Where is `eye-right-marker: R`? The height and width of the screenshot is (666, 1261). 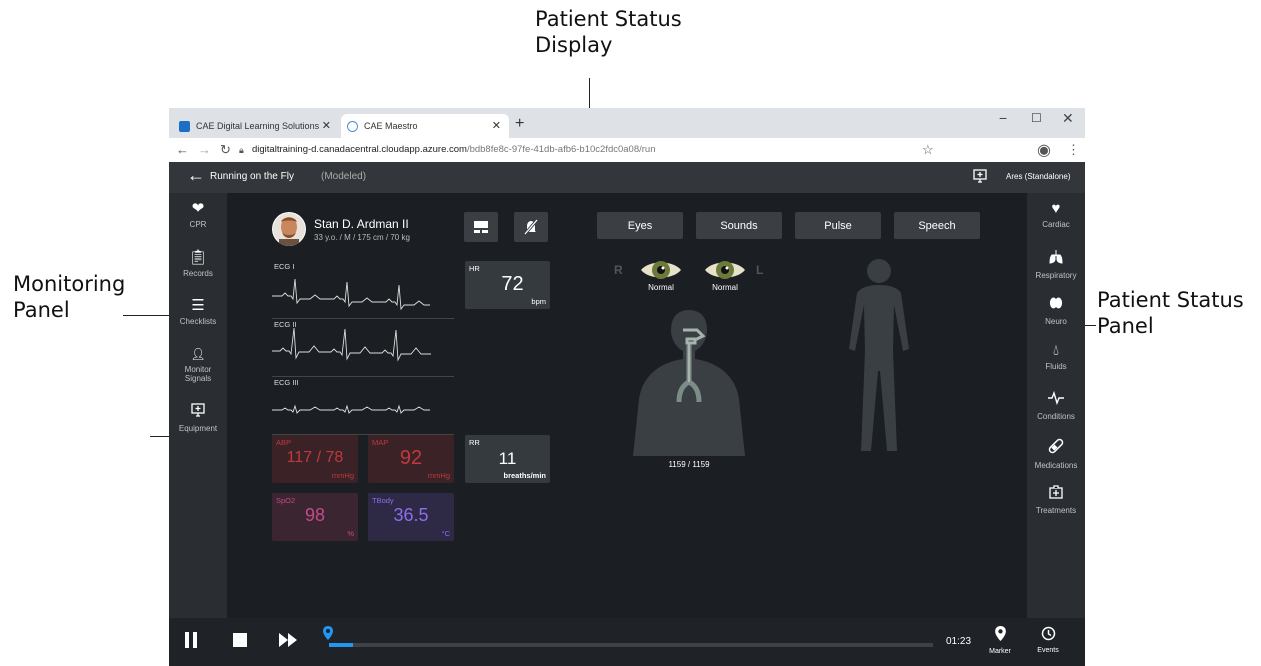 eye-right-marker: R is located at coordinates (618, 270).